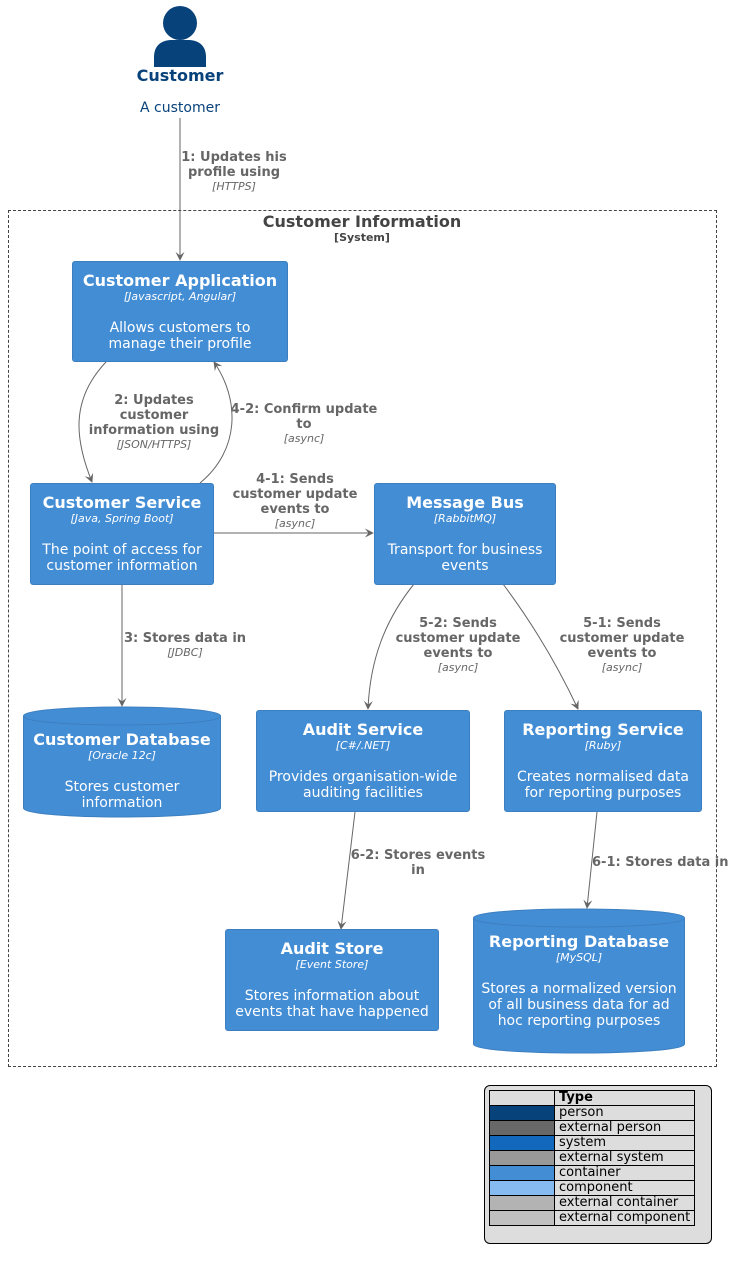 This screenshot has width=737, height=1263. I want to click on legend-label: external system, so click(624, 1158).